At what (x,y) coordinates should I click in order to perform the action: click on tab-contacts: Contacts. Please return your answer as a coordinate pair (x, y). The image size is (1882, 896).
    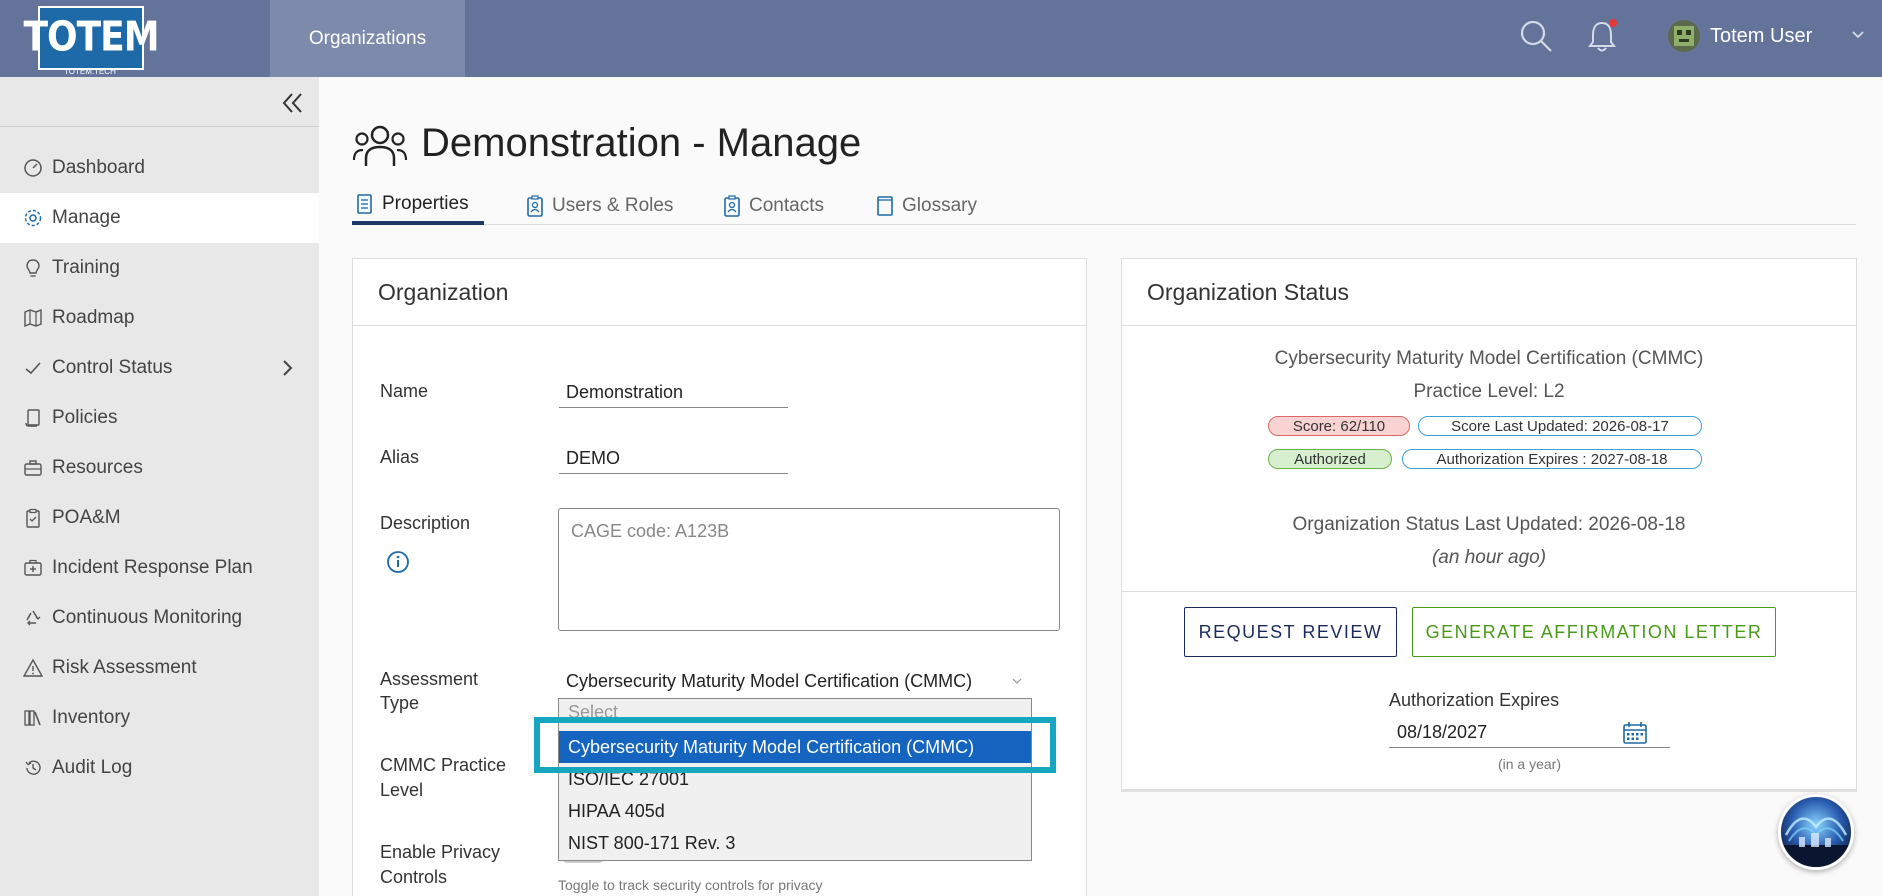
    Looking at the image, I should click on (773, 205).